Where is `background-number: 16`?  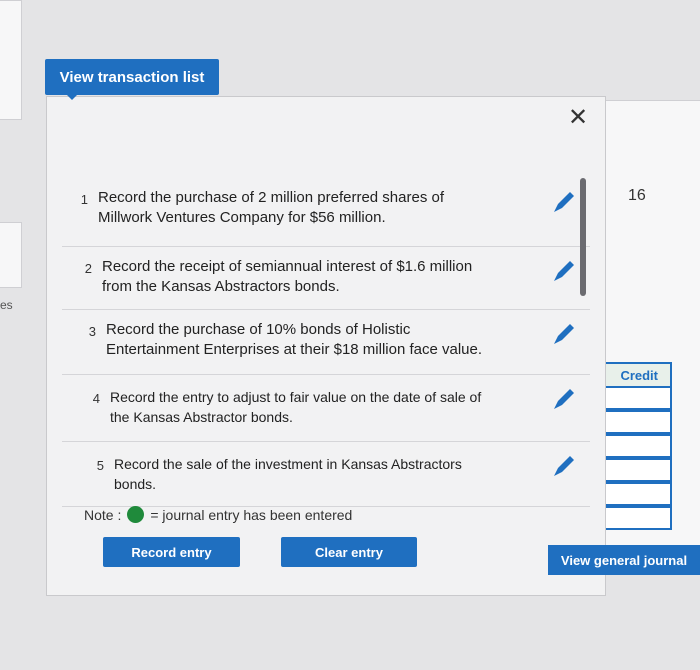 background-number: 16 is located at coordinates (637, 195).